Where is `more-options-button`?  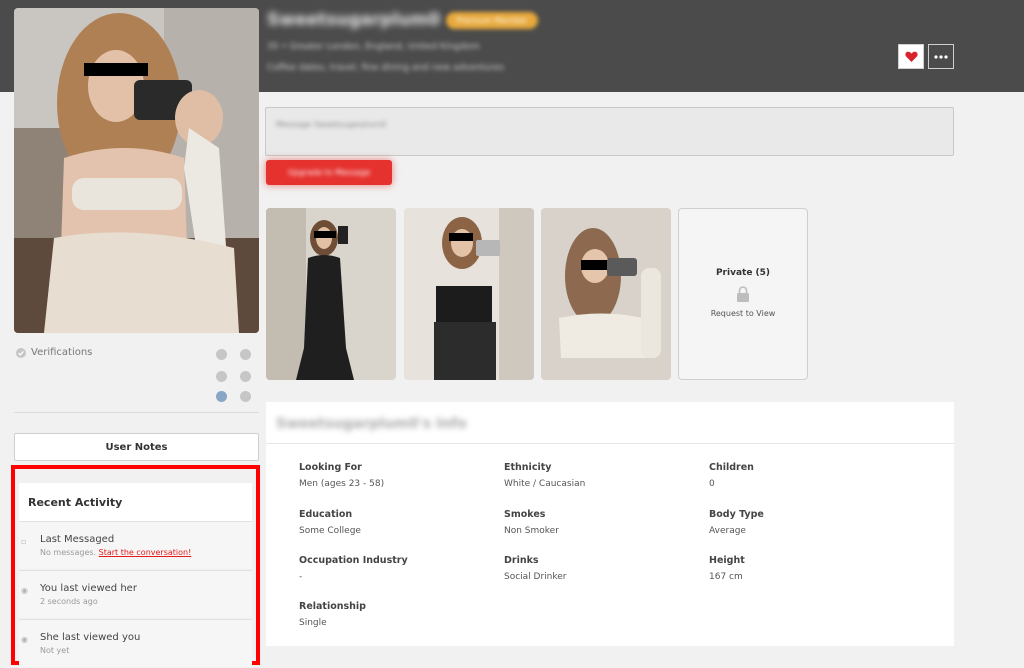
more-options-button is located at coordinates (941, 56).